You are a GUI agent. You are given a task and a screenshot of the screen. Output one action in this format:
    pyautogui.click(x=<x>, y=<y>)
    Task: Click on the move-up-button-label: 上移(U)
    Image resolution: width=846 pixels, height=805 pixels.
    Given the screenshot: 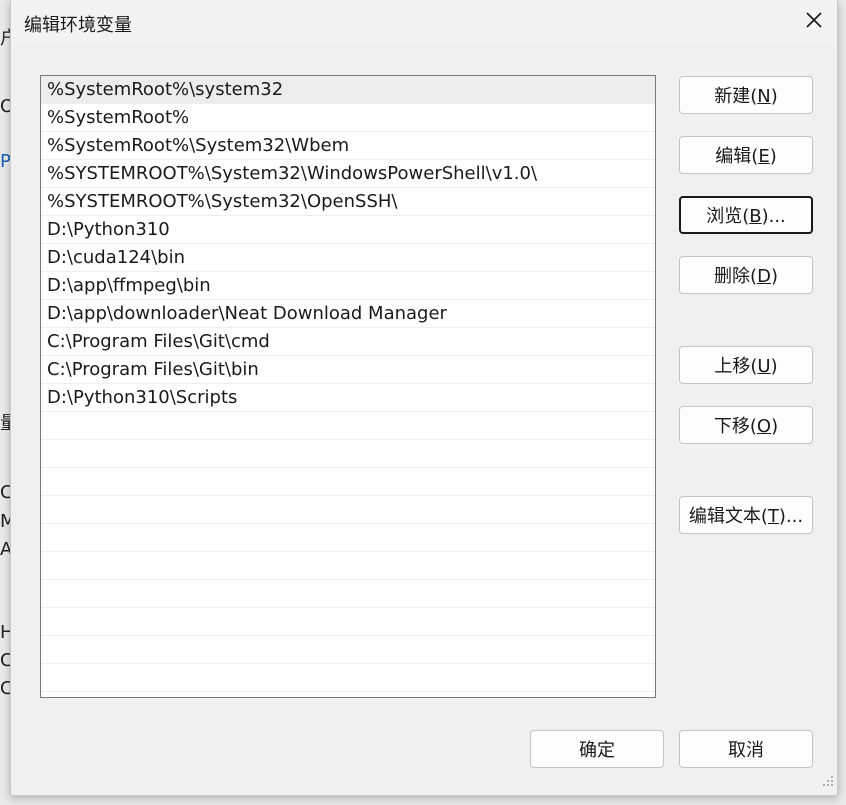 What is the action you would take?
    pyautogui.click(x=746, y=366)
    